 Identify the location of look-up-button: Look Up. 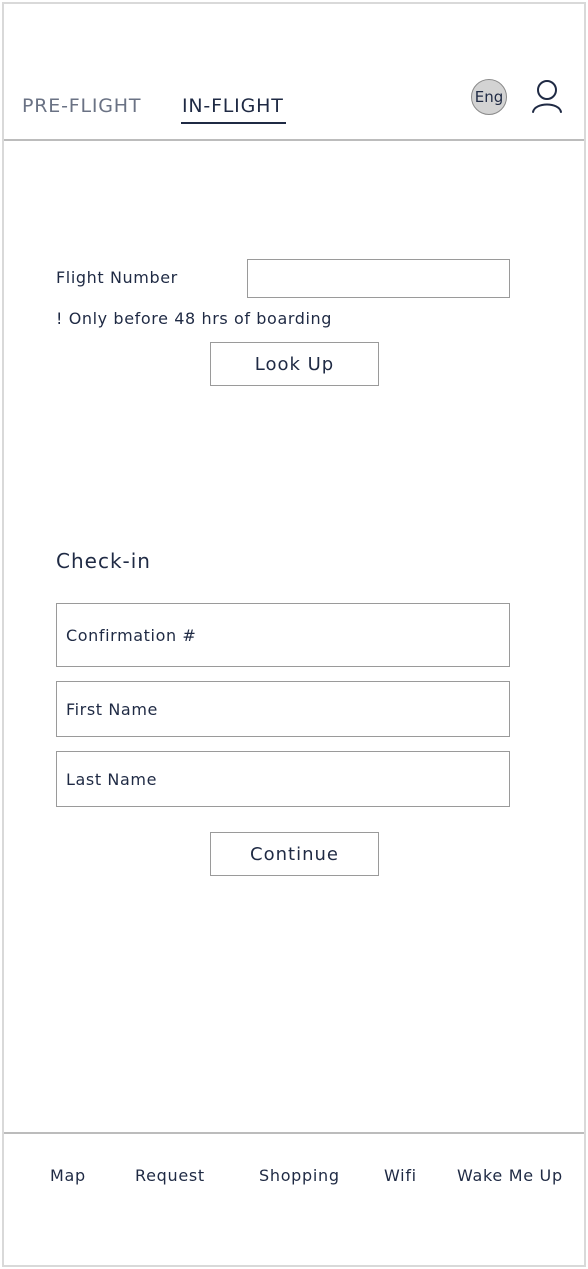
(294, 364).